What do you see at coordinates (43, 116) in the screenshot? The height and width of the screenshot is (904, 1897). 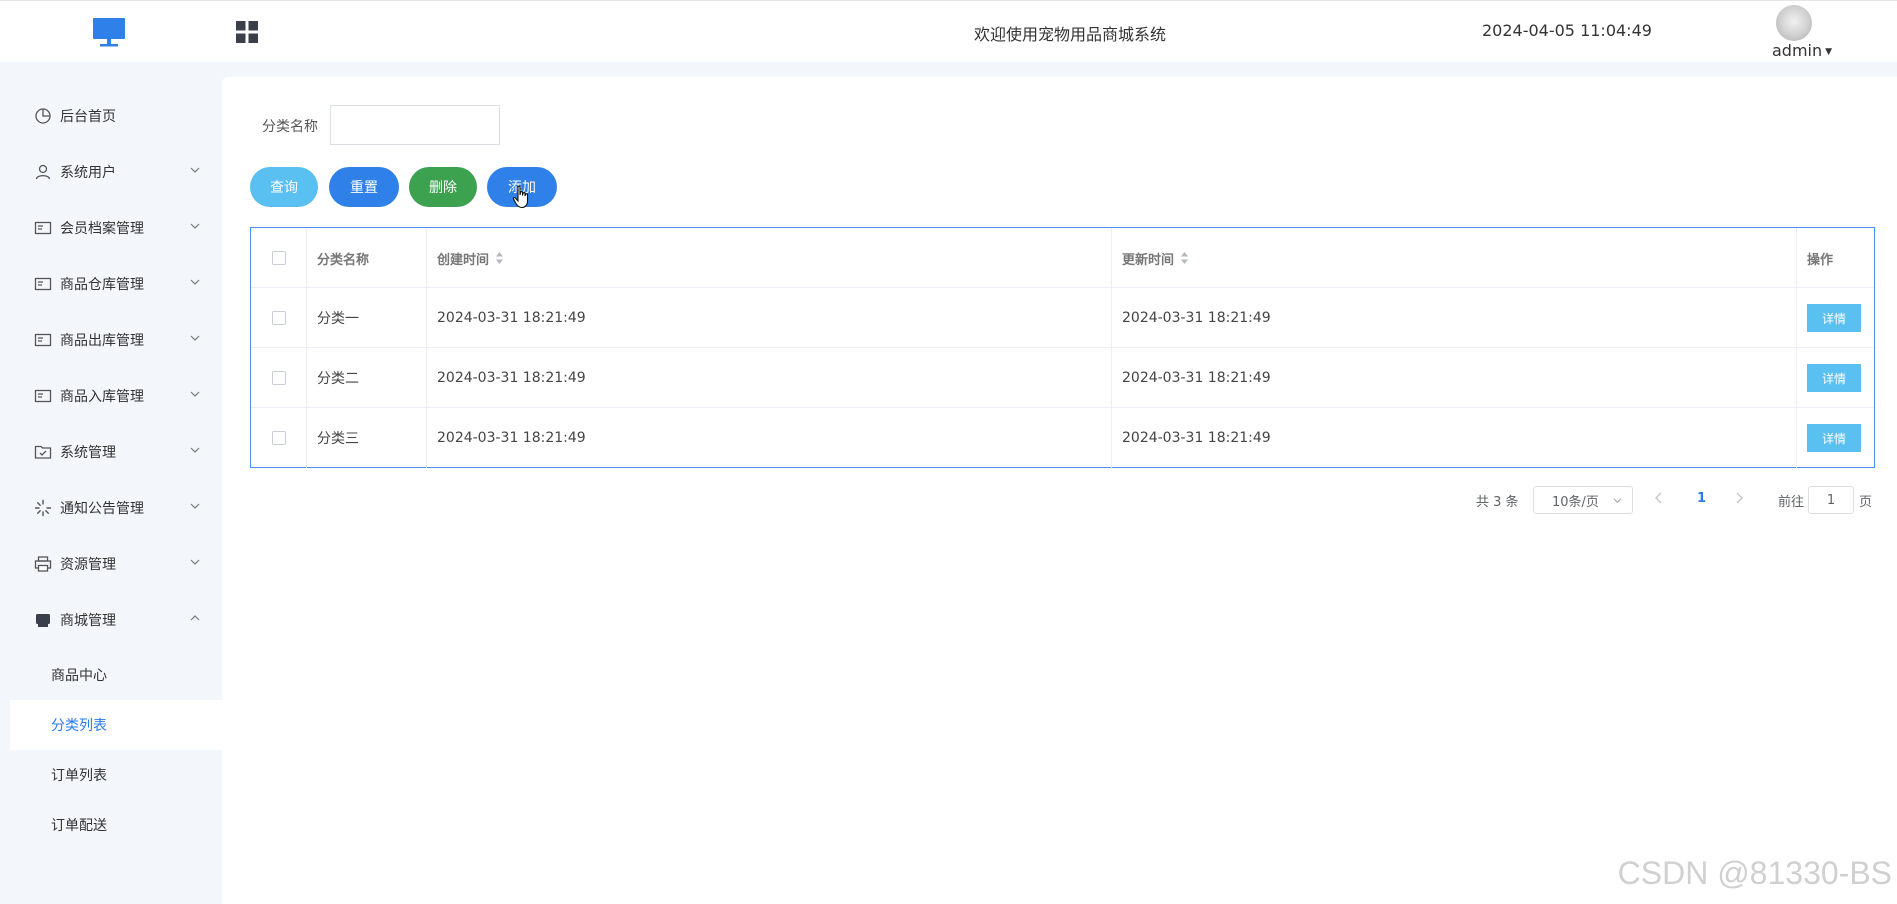 I see `pie-chart-icon` at bounding box center [43, 116].